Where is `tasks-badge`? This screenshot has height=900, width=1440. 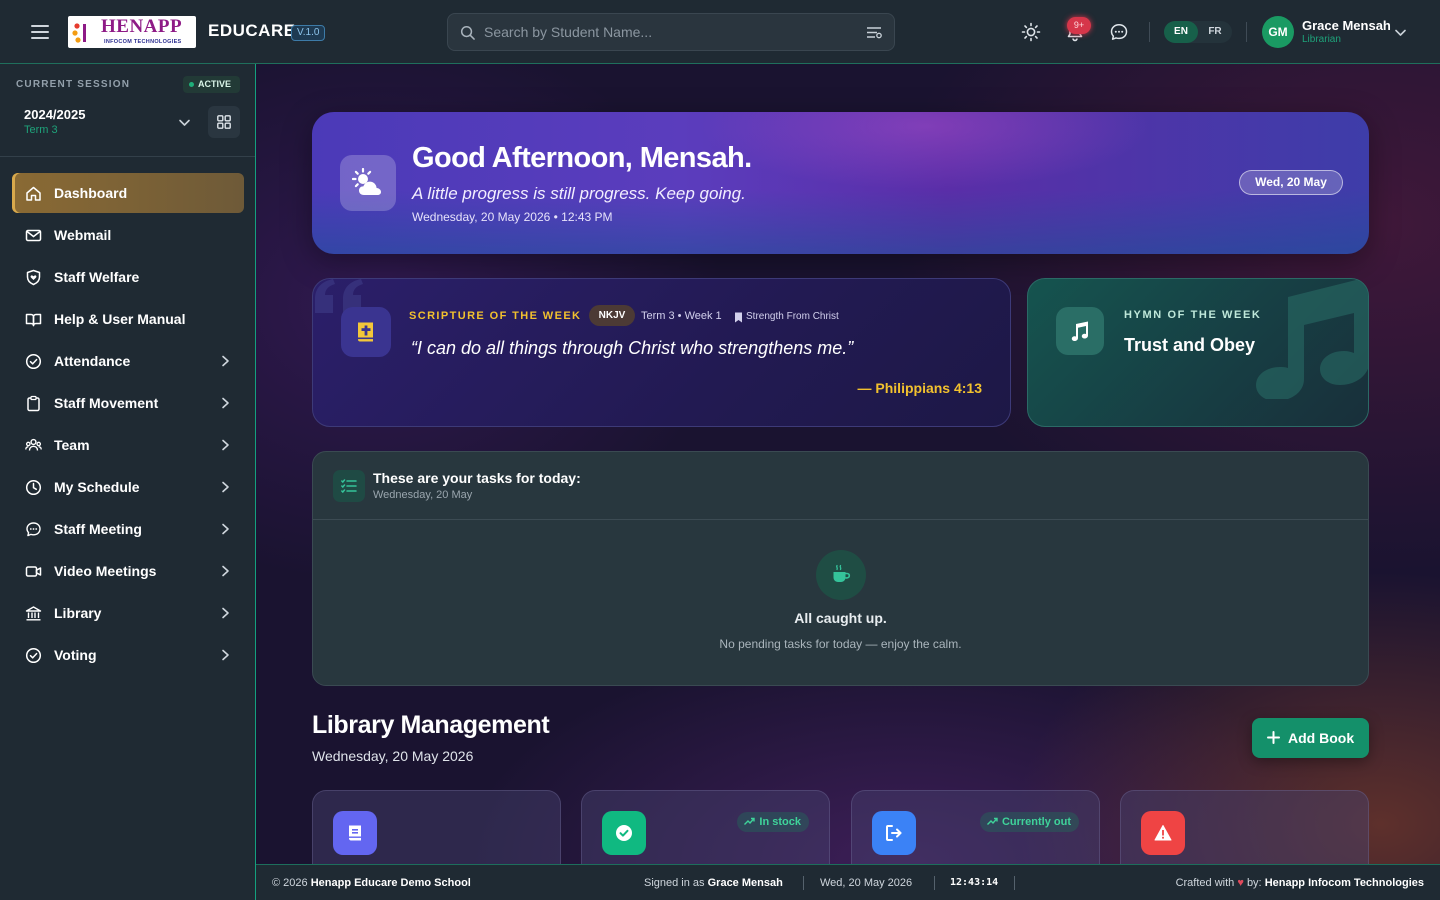 tasks-badge is located at coordinates (349, 486).